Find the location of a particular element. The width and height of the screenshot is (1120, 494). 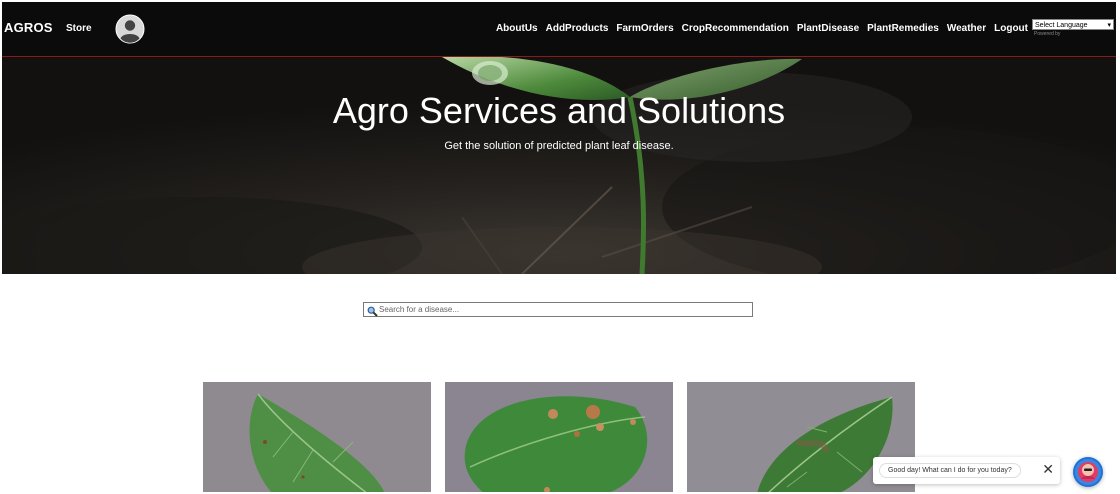

user-avatar-icon is located at coordinates (130, 29).